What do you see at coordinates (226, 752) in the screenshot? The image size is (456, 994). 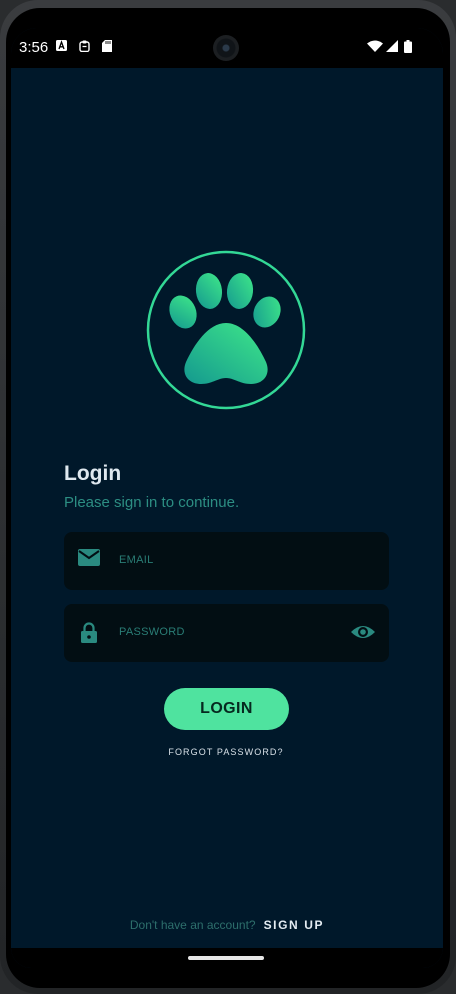 I see `forgot-password-link: FORGOT PASSWORD?` at bounding box center [226, 752].